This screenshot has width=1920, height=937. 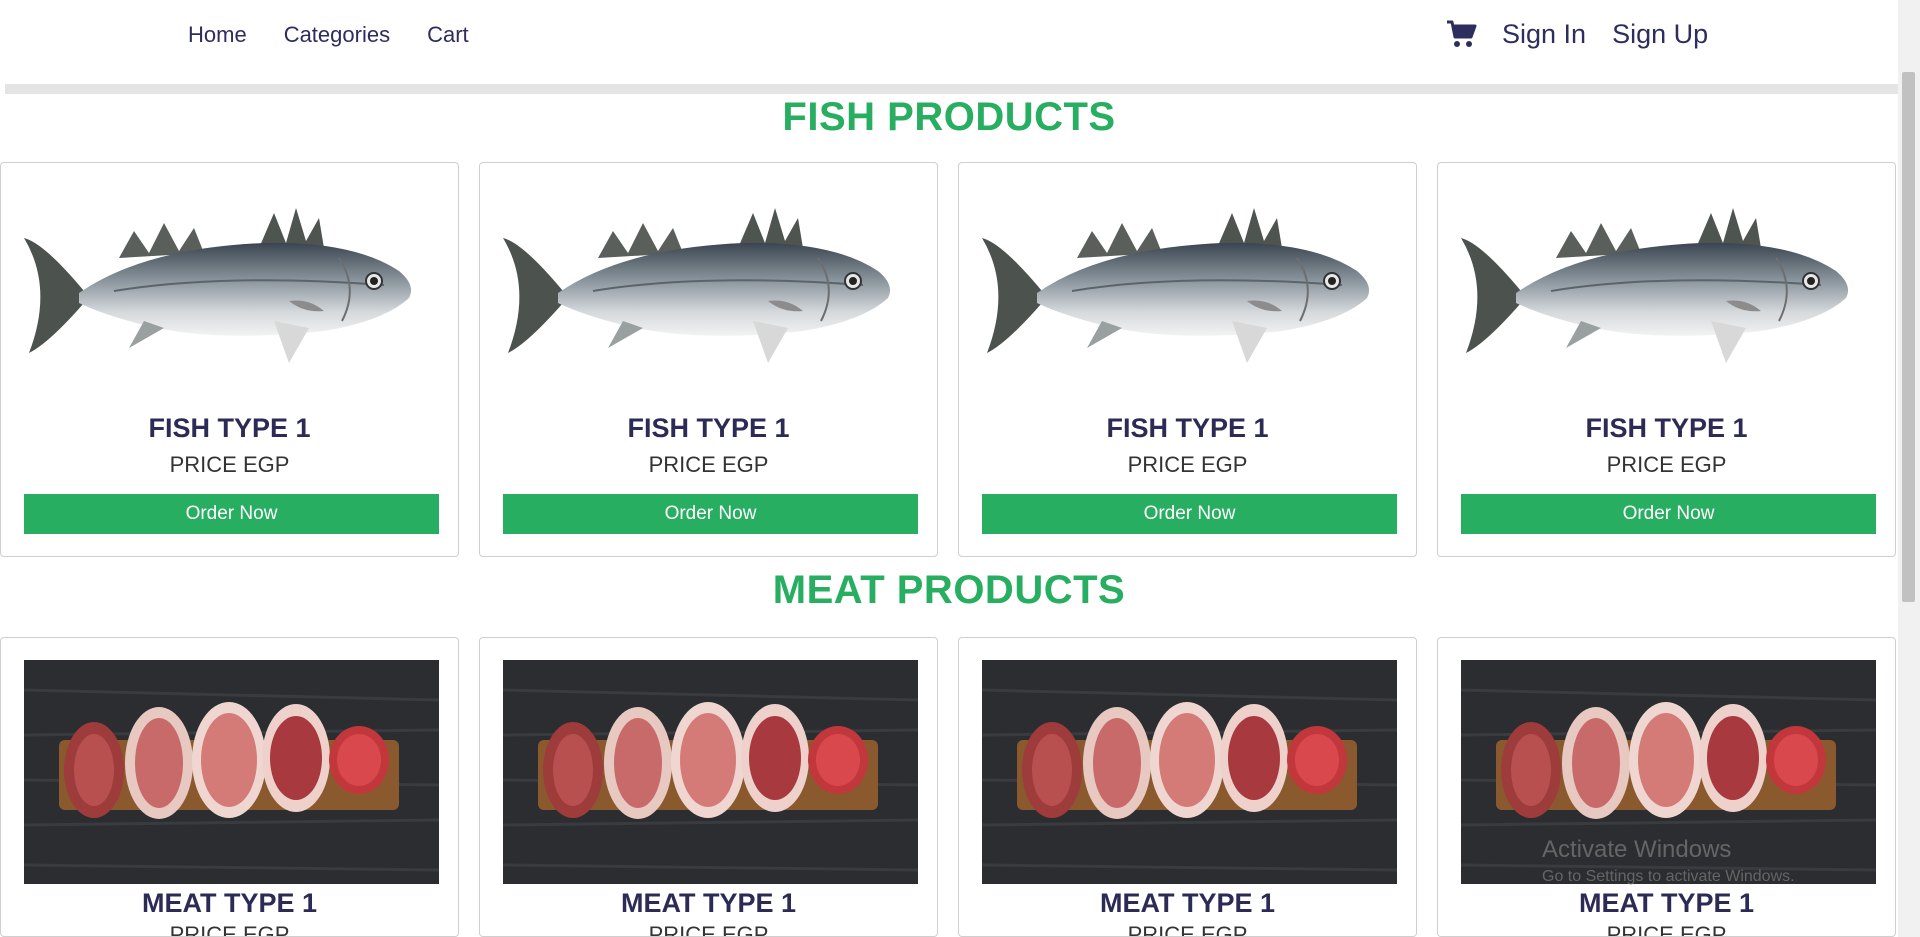 I want to click on navbar: Home Categories Cart Sign In Sign Up, so click(x=949, y=37).